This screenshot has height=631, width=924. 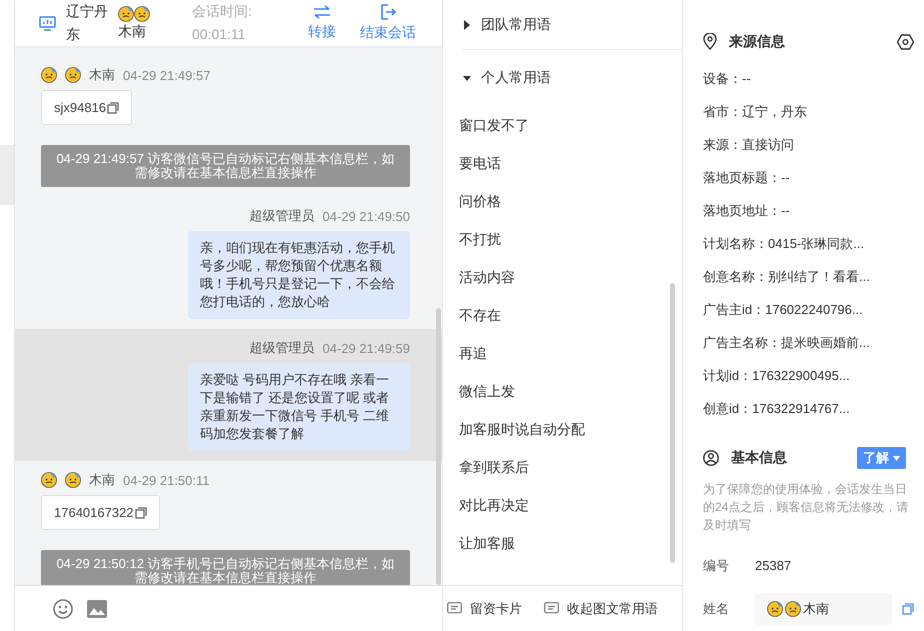 What do you see at coordinates (572, 78) in the screenshot?
I see `phrase-group-header: 个人常用语` at bounding box center [572, 78].